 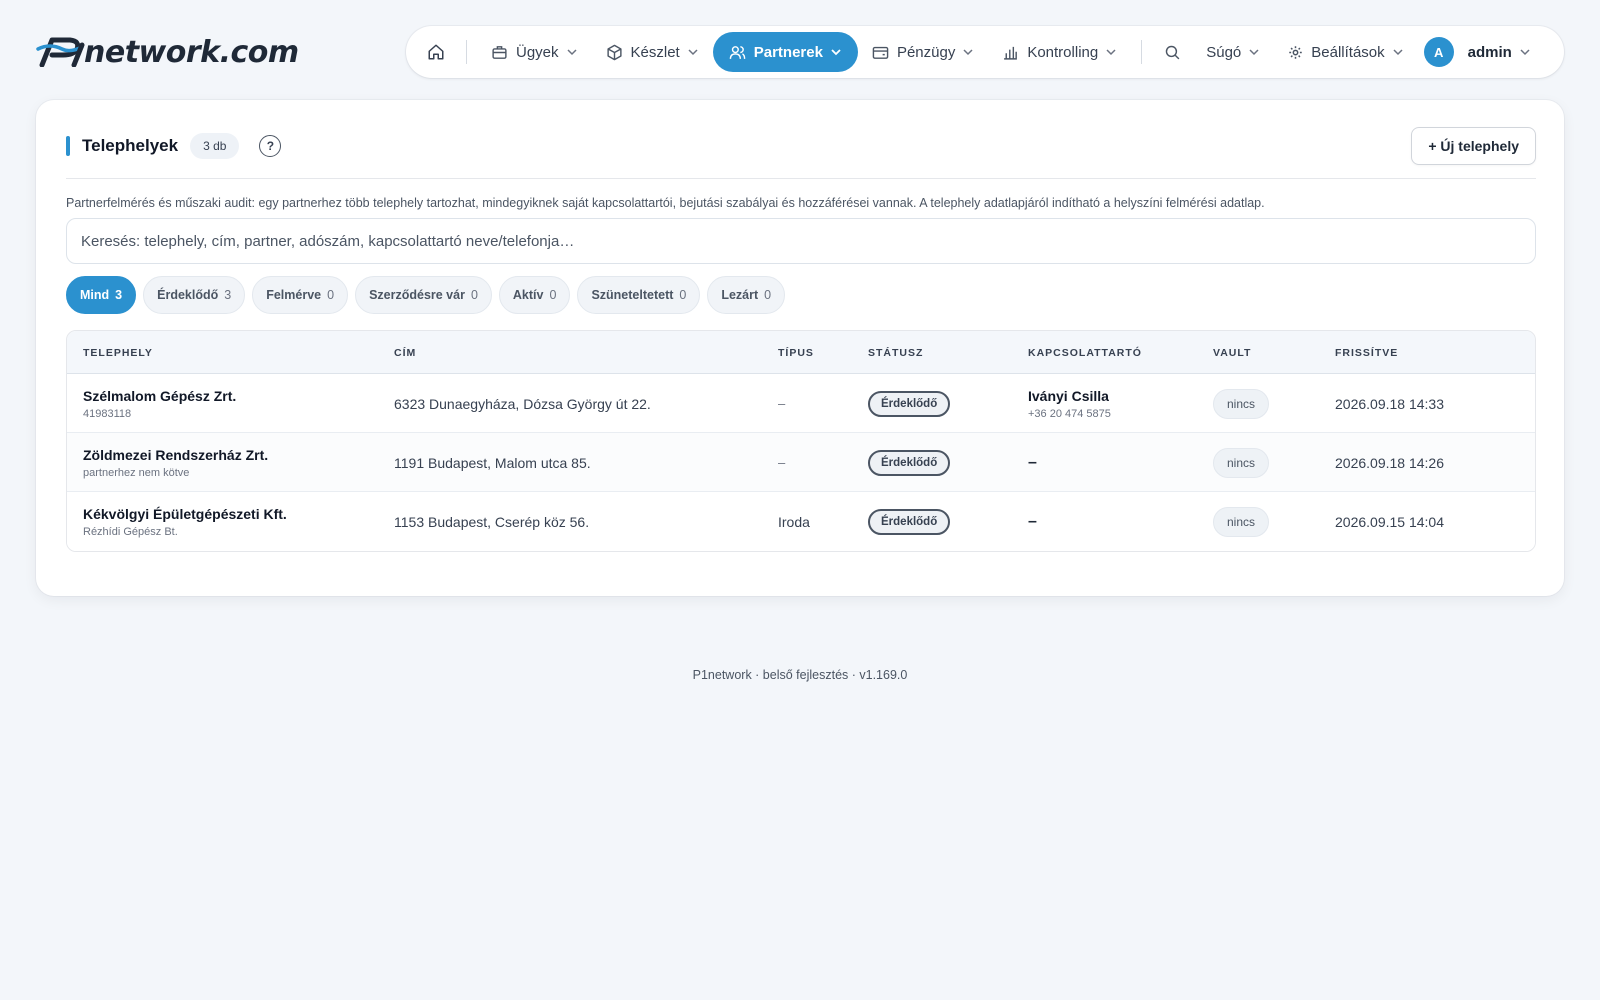 I want to click on nav-item-partnerek: Partnerek, so click(x=785, y=52).